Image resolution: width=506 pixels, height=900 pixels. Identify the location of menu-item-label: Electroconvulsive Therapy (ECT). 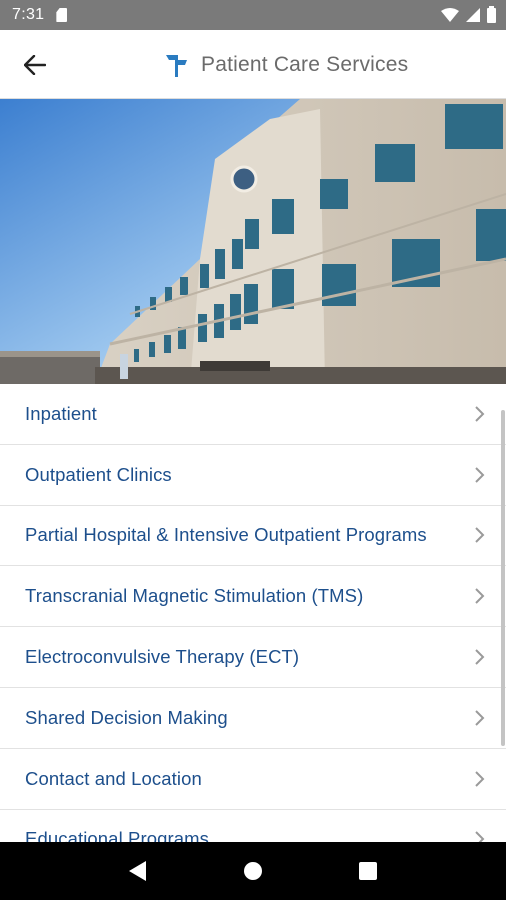
(162, 657).